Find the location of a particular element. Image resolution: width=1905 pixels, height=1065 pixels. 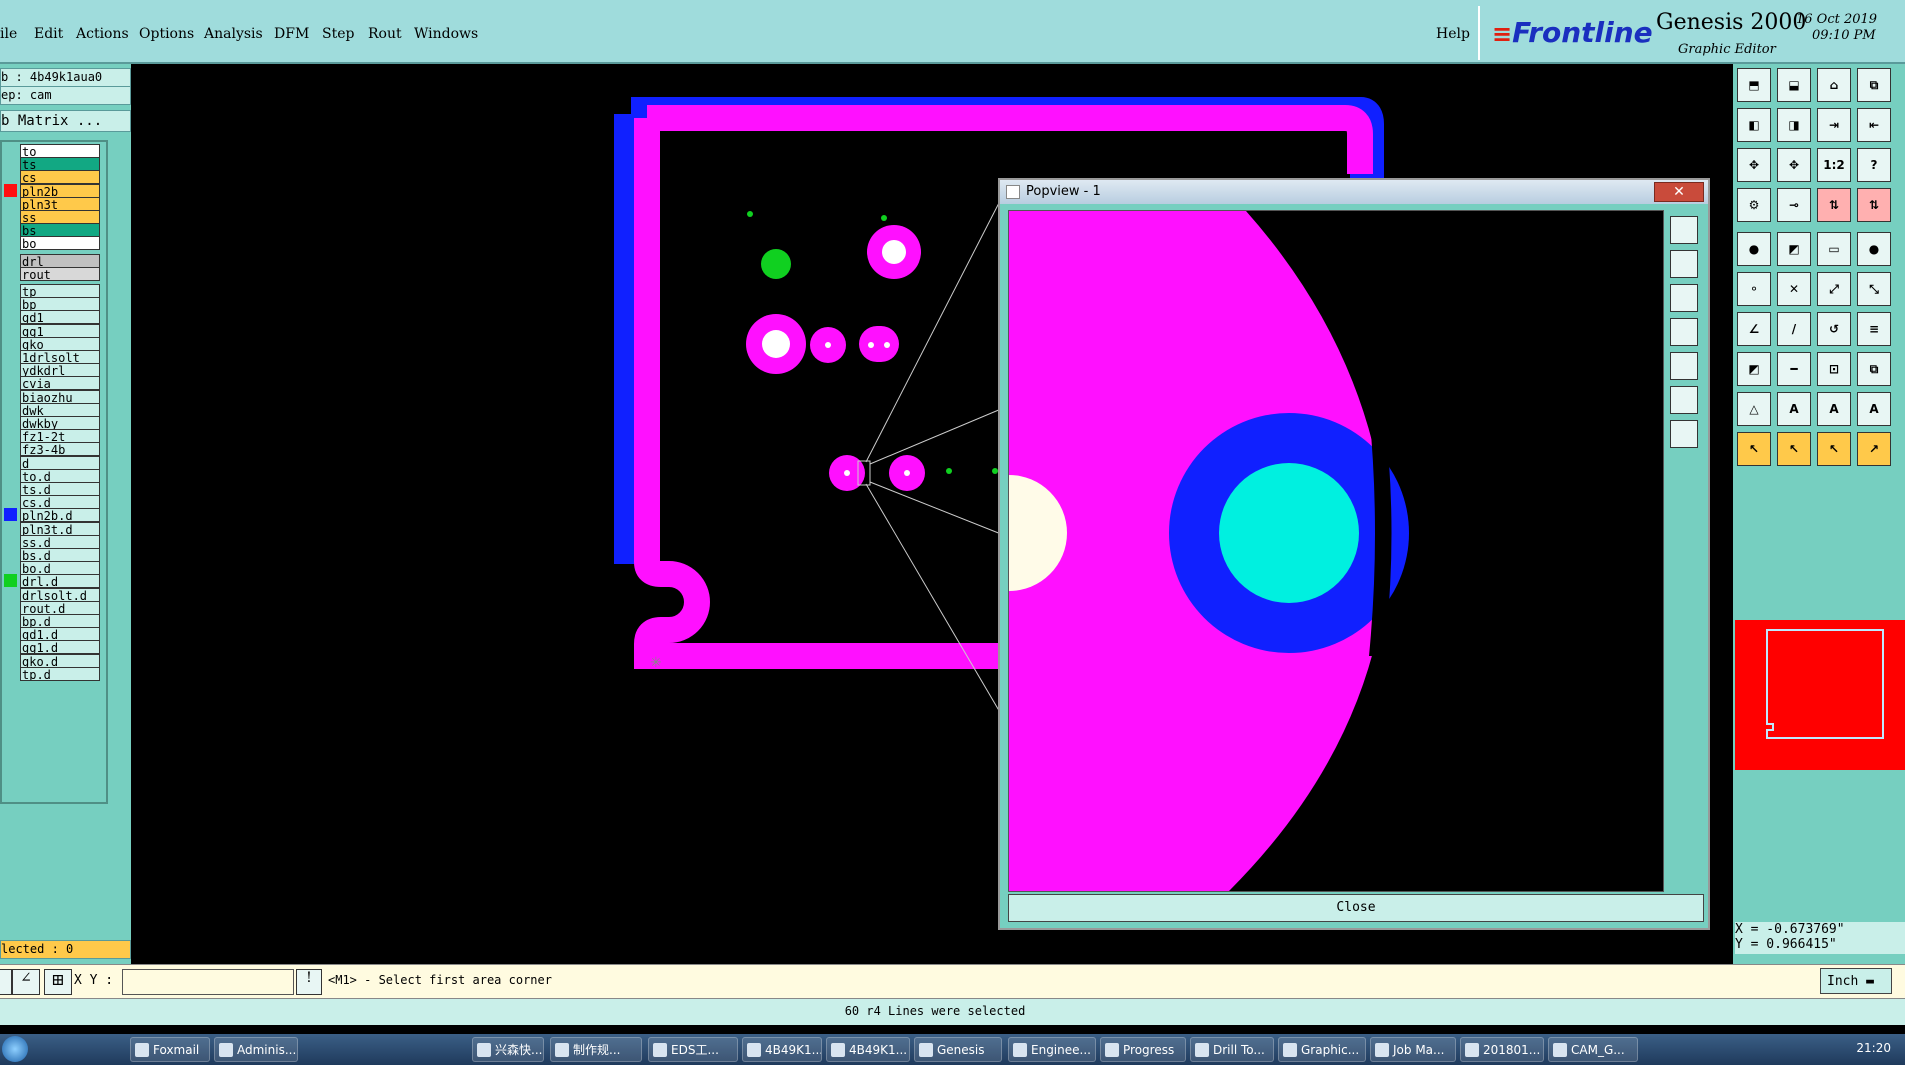

menu-analysis: Analysis is located at coordinates (233, 34).